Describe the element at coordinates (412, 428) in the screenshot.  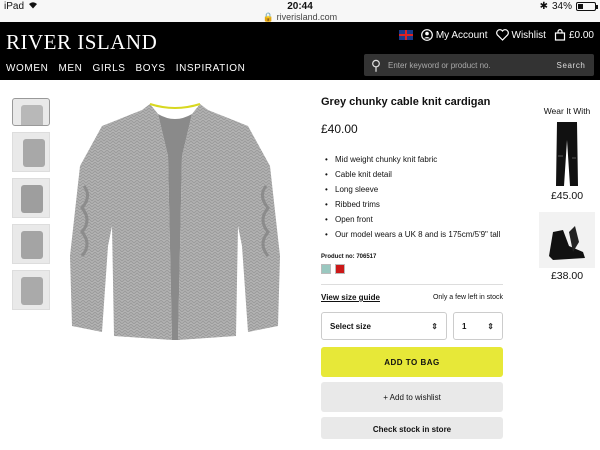
I see `check-stock-button: Check stock in store` at that location.